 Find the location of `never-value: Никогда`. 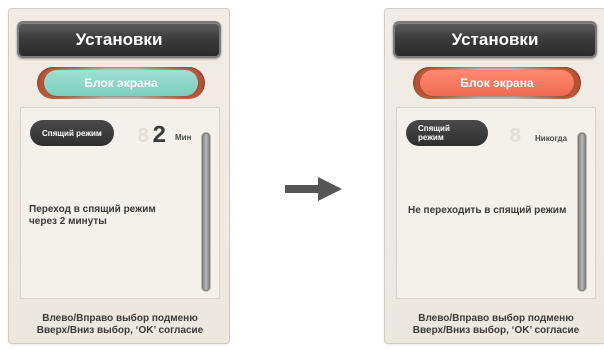

never-value: Никогда is located at coordinates (551, 138).